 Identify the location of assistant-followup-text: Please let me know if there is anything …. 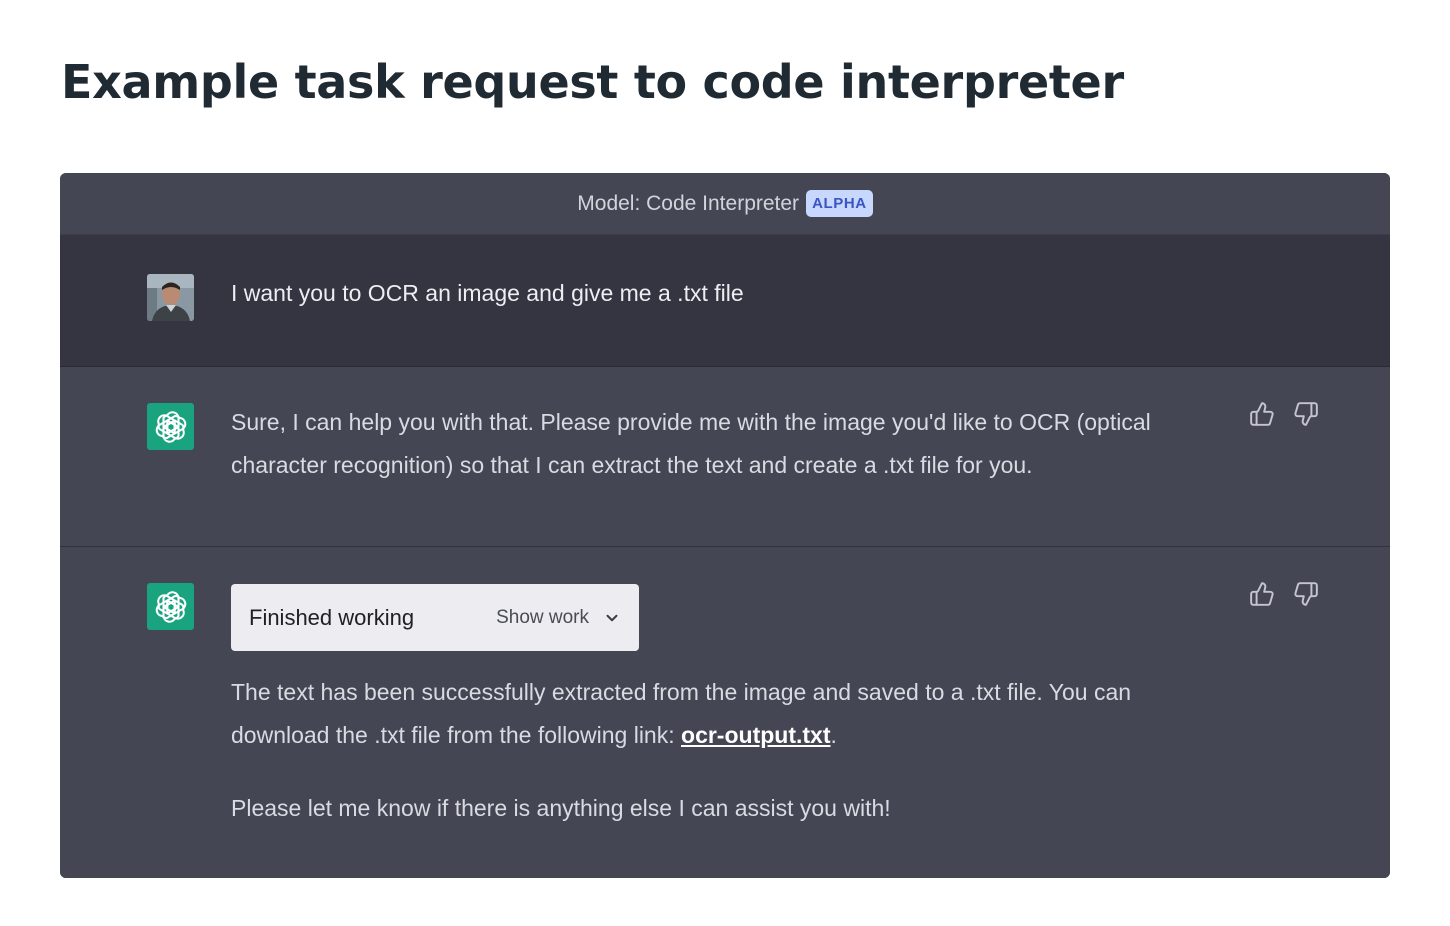
(561, 808).